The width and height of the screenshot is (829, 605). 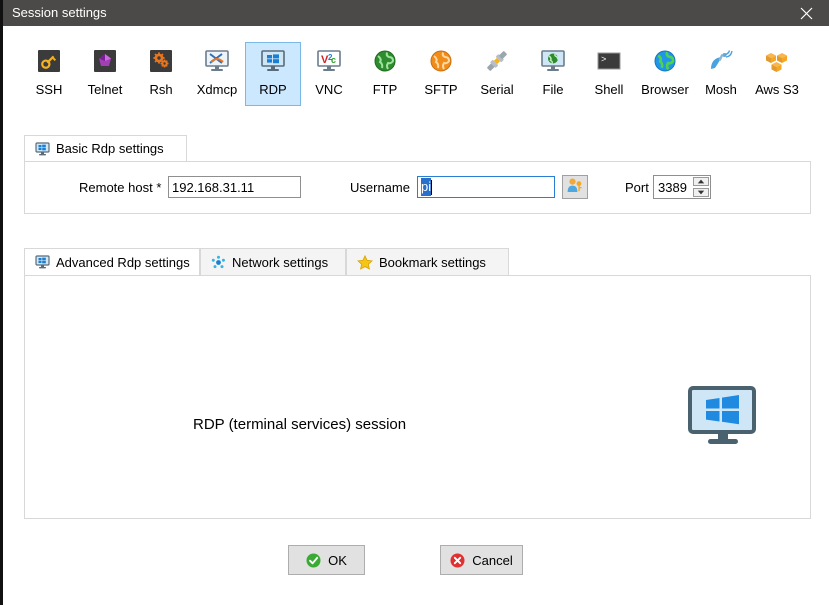 I want to click on blue-globe-icon, so click(x=665, y=61).